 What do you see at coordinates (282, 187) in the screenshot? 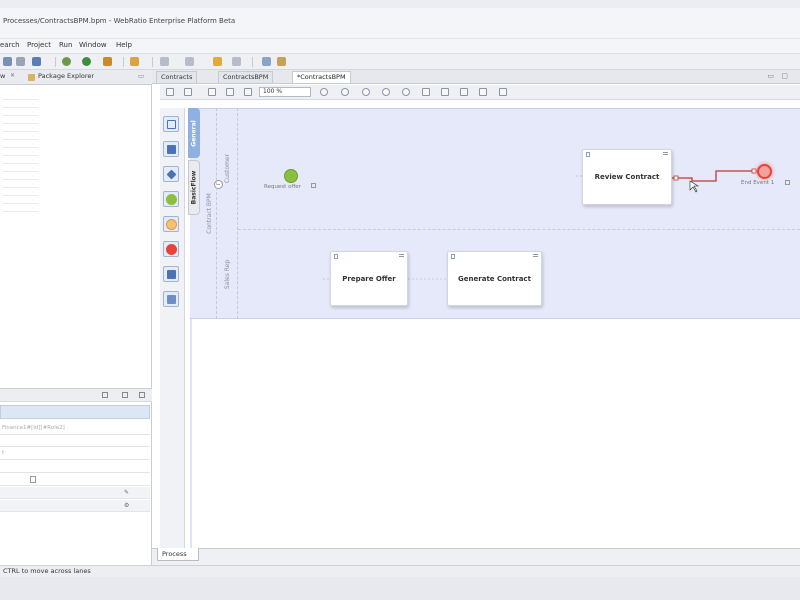
I see `start-event-label: Request offer` at bounding box center [282, 187].